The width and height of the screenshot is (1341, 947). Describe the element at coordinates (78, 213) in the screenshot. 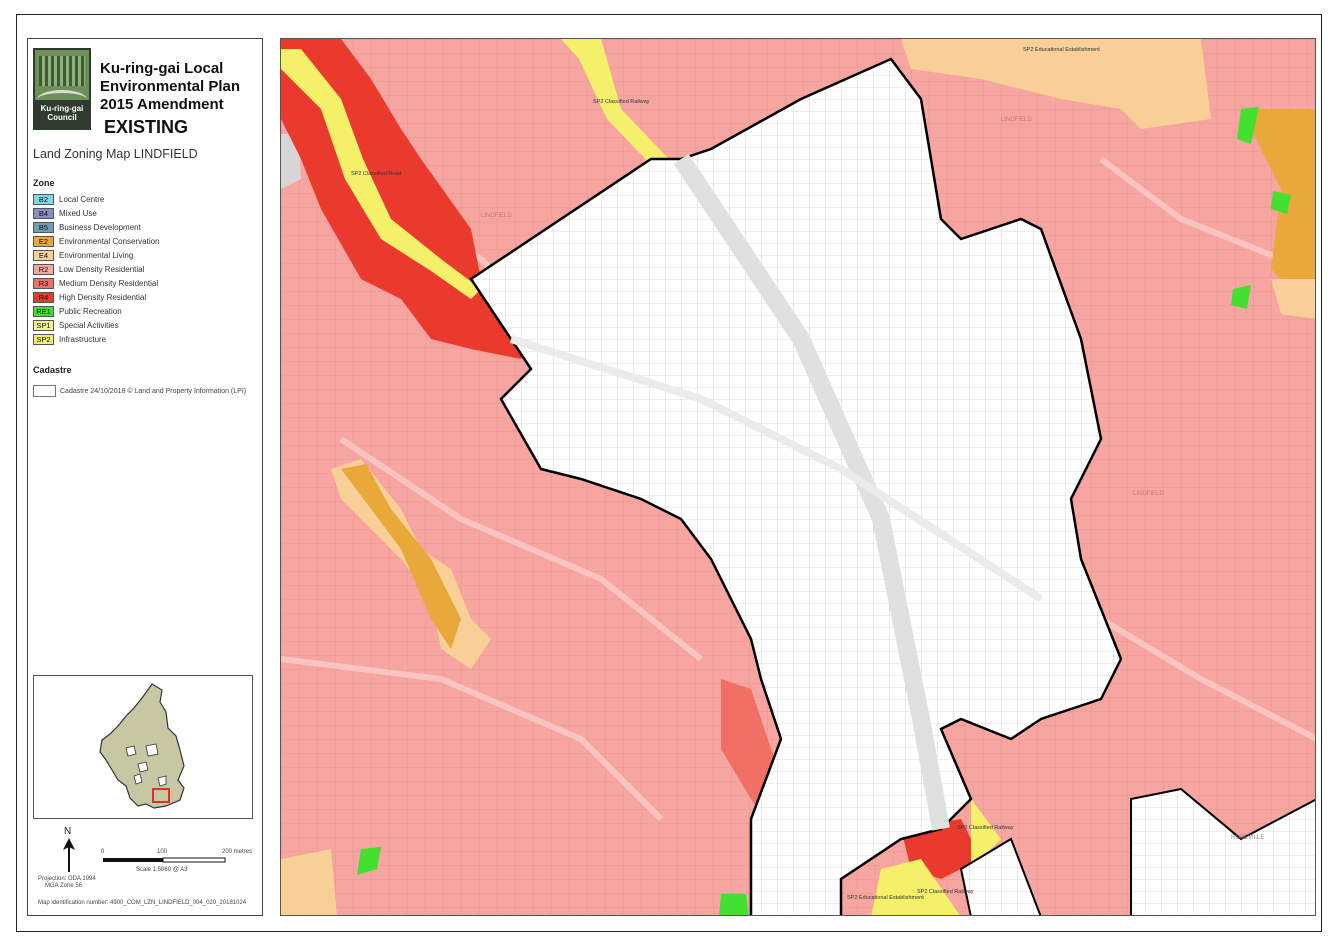

I see `zone-label: Mixed Use` at that location.